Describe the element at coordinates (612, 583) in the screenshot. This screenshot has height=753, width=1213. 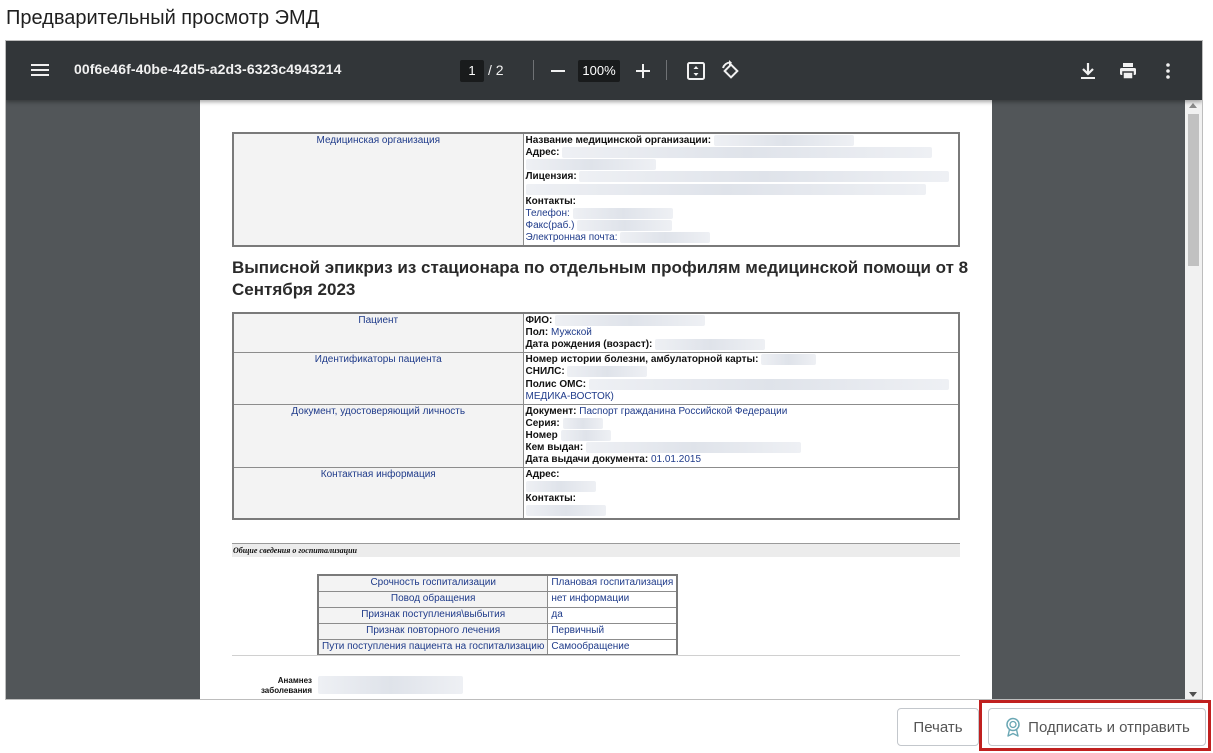
I see `hospitalization-value: Плановая госпитализация` at that location.